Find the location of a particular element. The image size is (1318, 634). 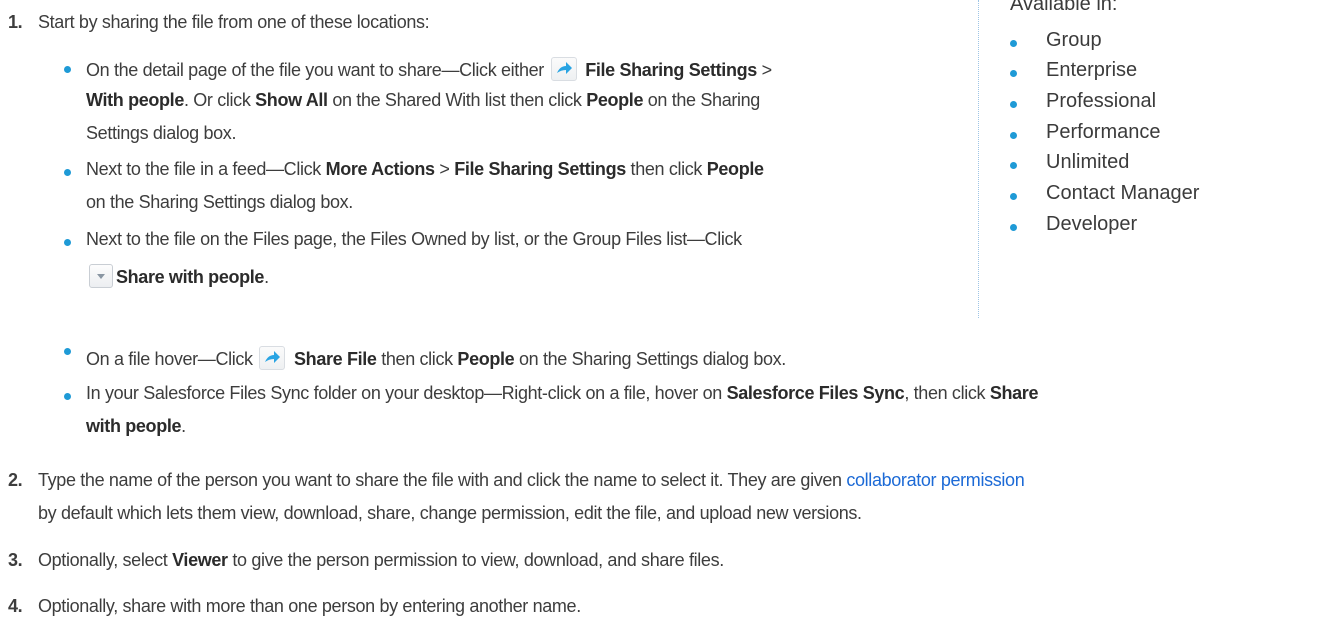

edition-item: Developer is located at coordinates (1092, 224).